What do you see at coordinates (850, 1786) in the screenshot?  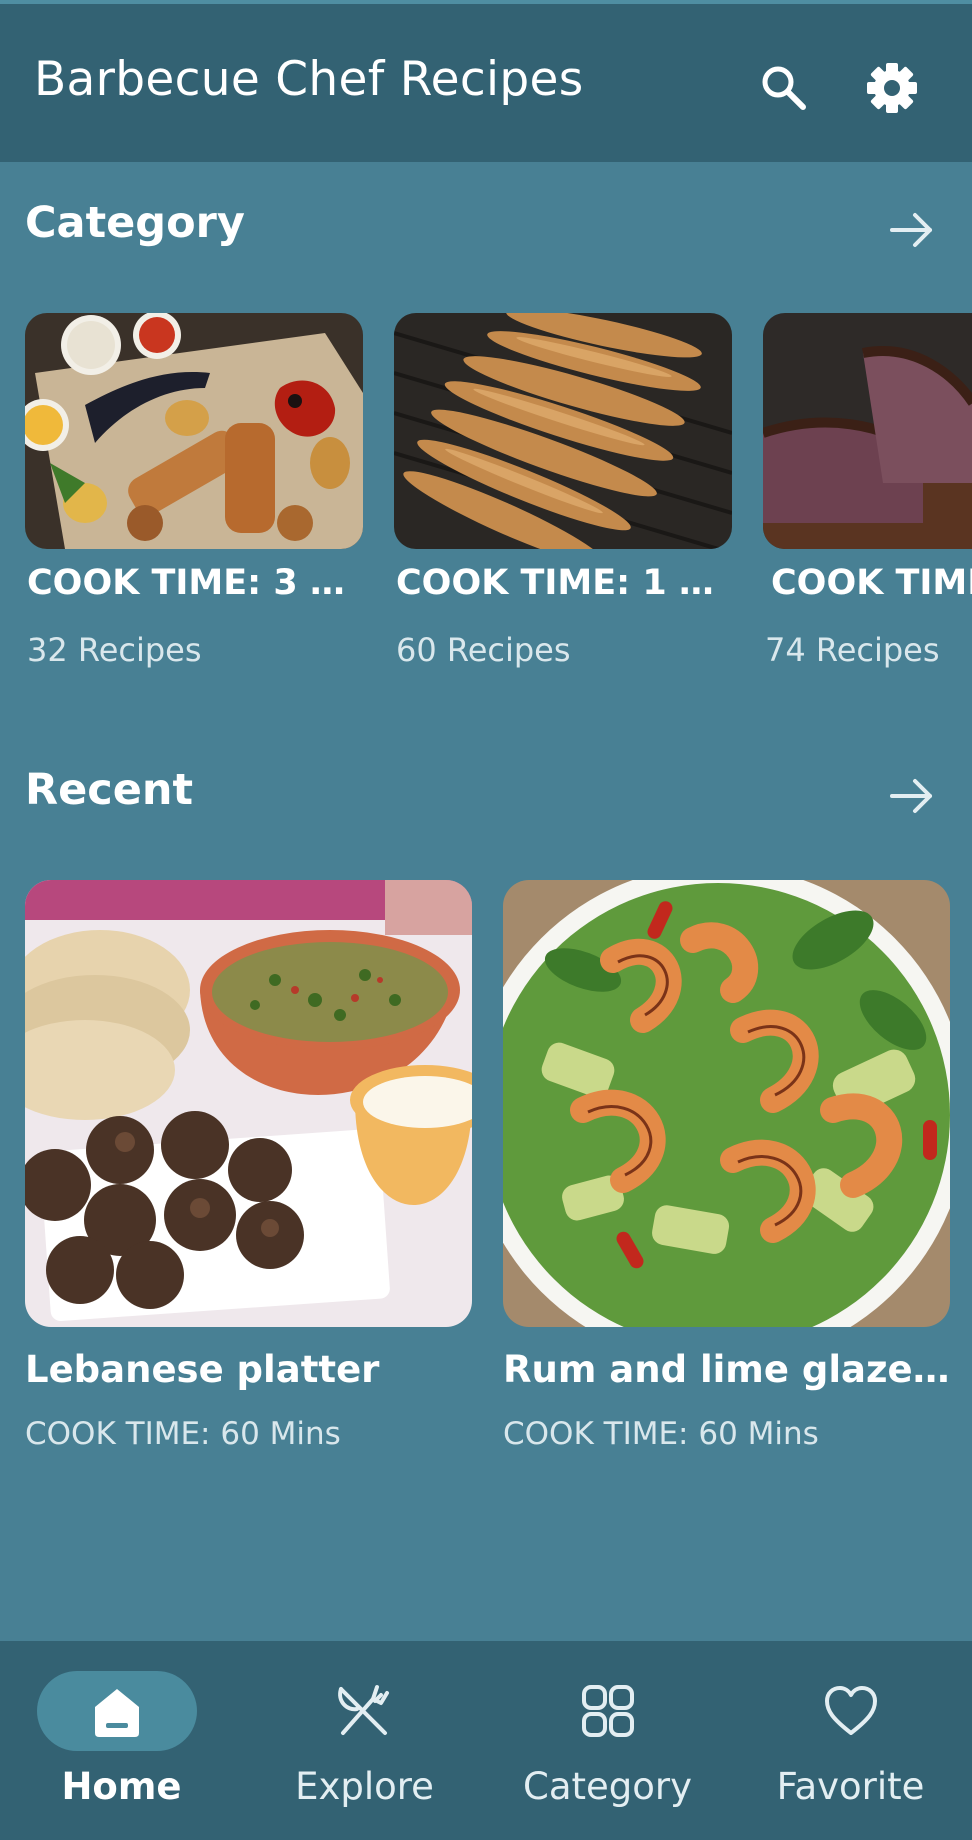 I see `nav-label-favorite: Favorite` at bounding box center [850, 1786].